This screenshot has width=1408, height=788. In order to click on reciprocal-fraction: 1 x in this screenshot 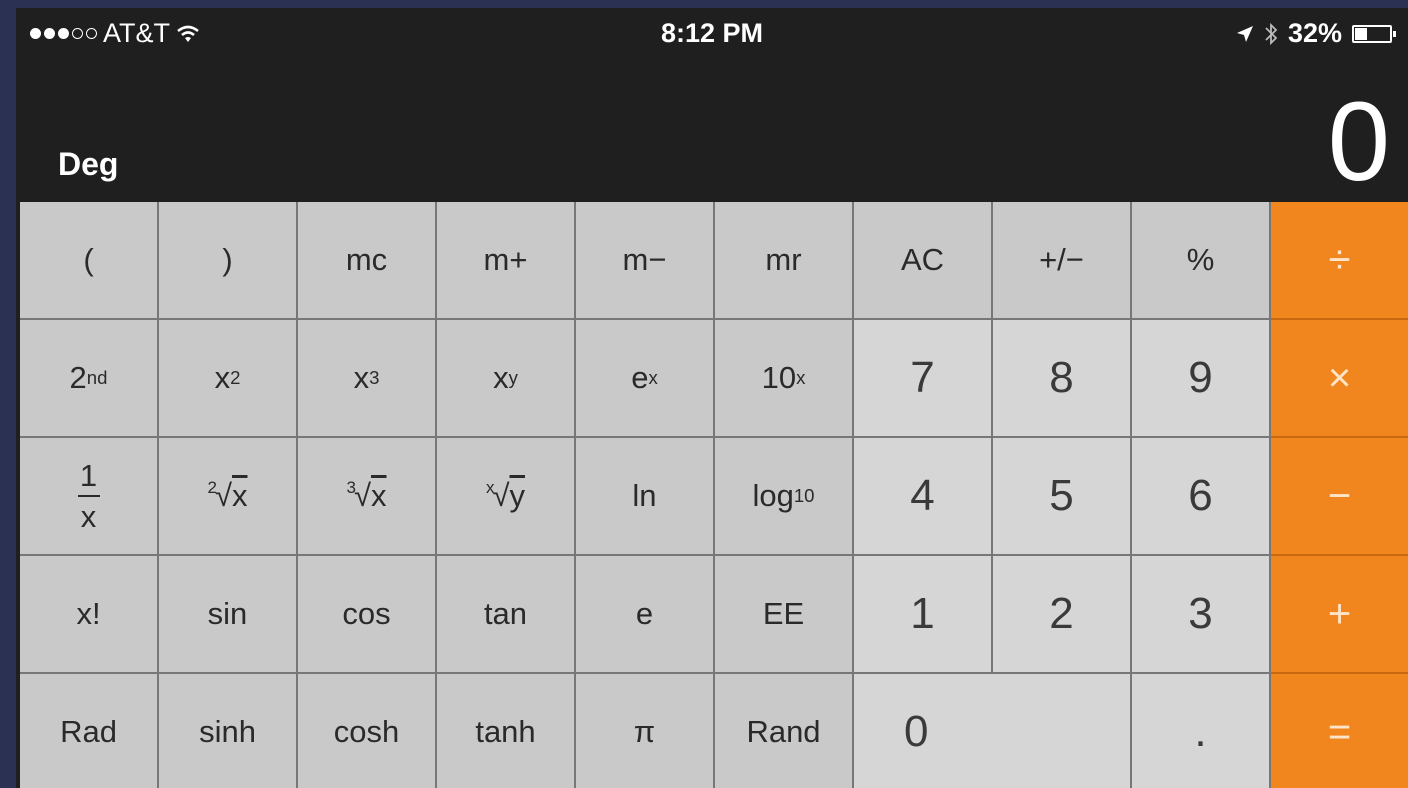, I will do `click(88, 496)`.